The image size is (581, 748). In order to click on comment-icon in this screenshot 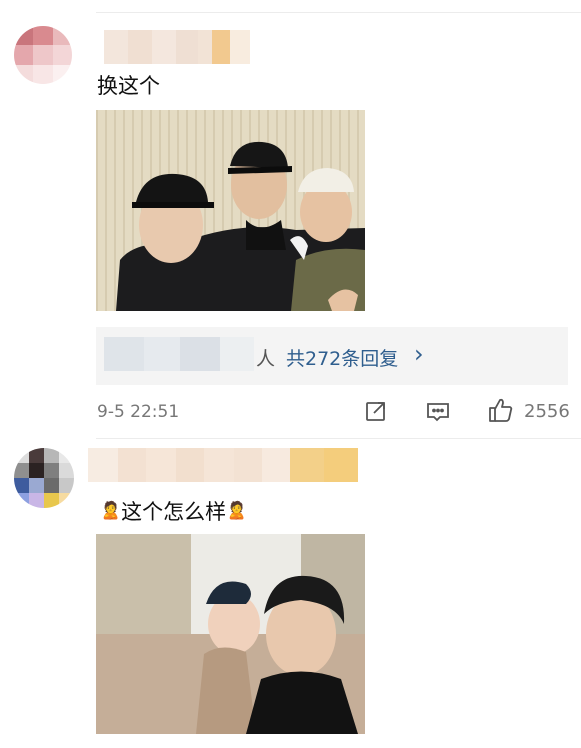, I will do `click(438, 412)`.